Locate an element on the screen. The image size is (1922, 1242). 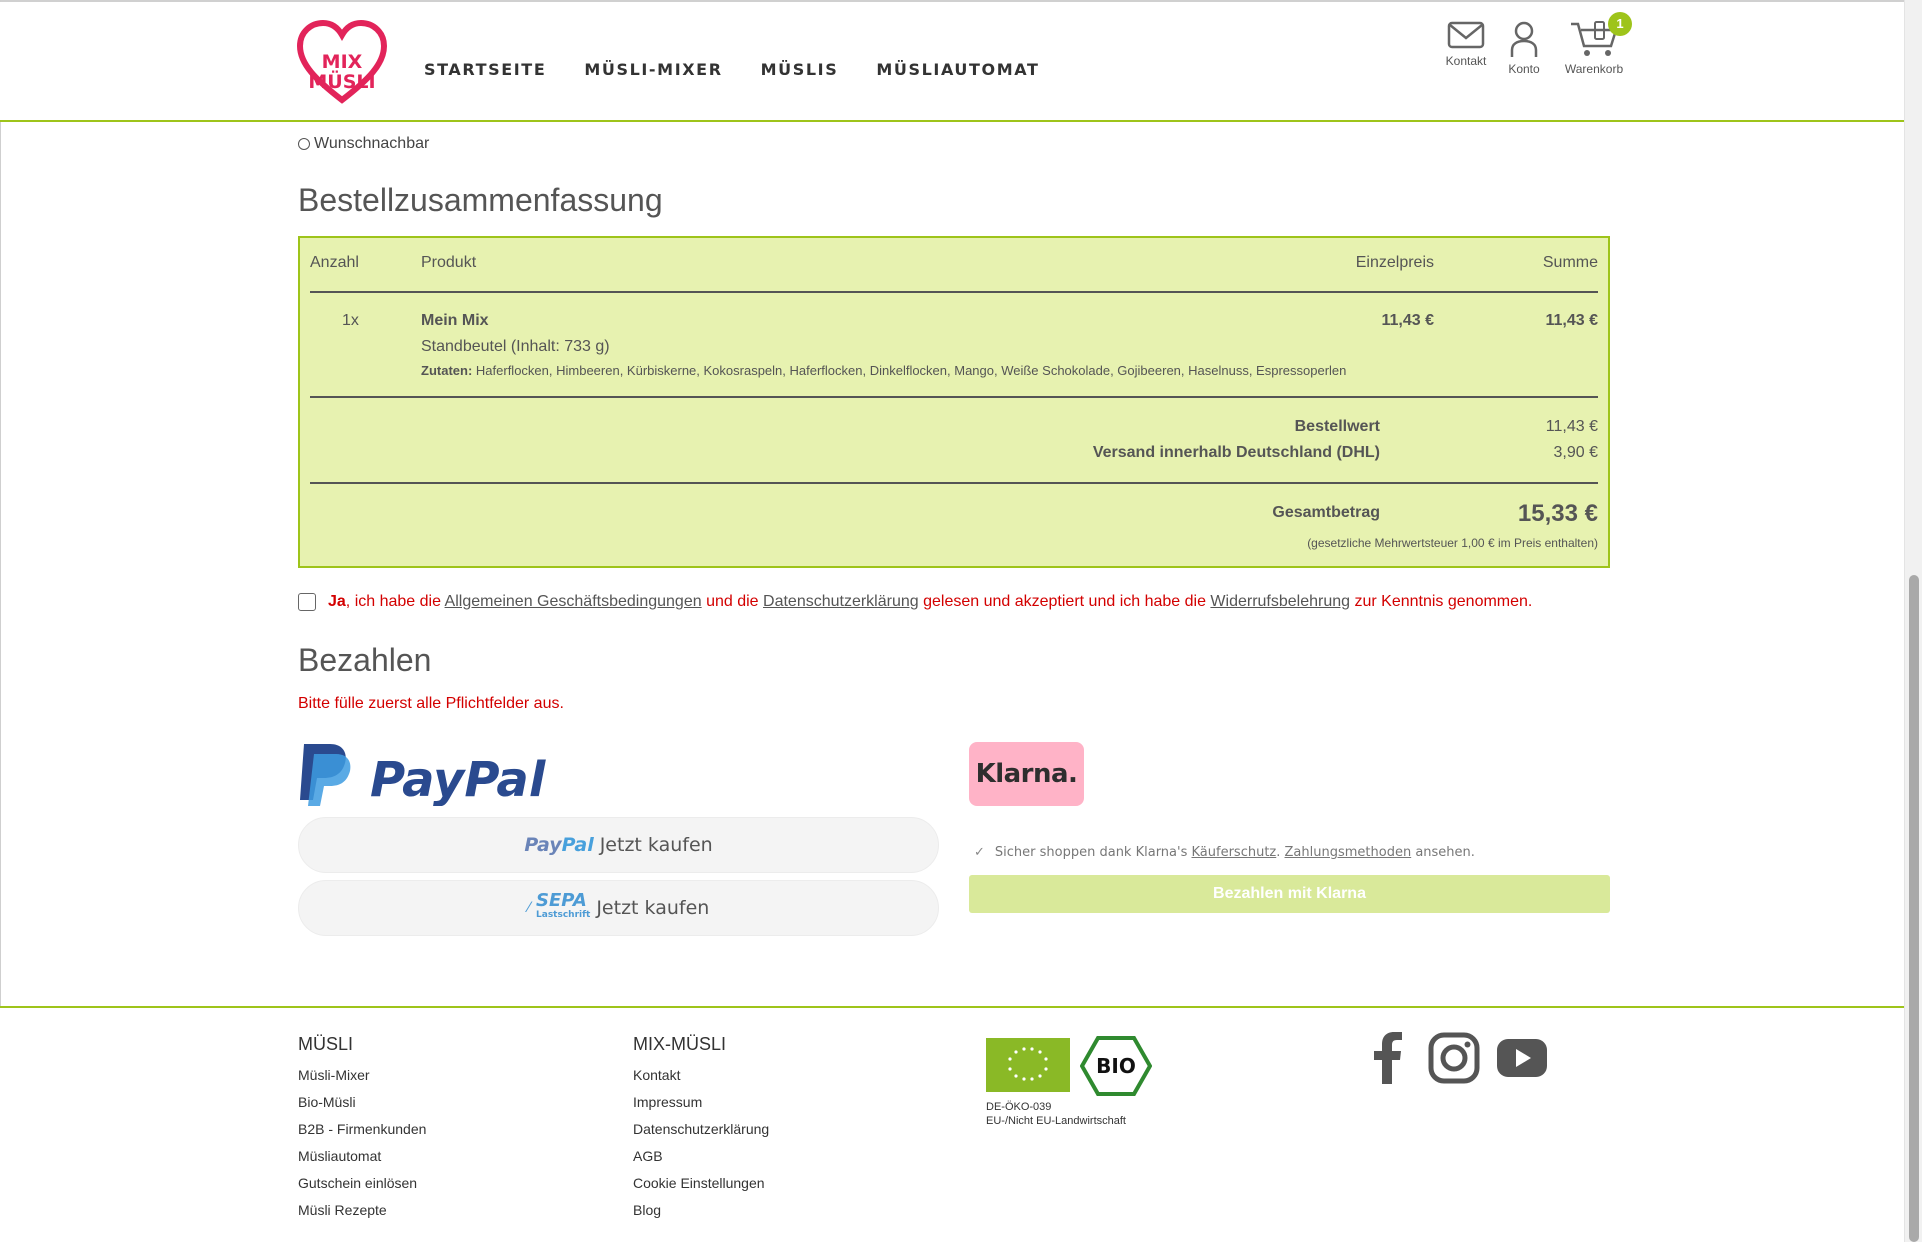
delivery-option-wunschnachbar: Wunschnachbar is located at coordinates (363, 144).